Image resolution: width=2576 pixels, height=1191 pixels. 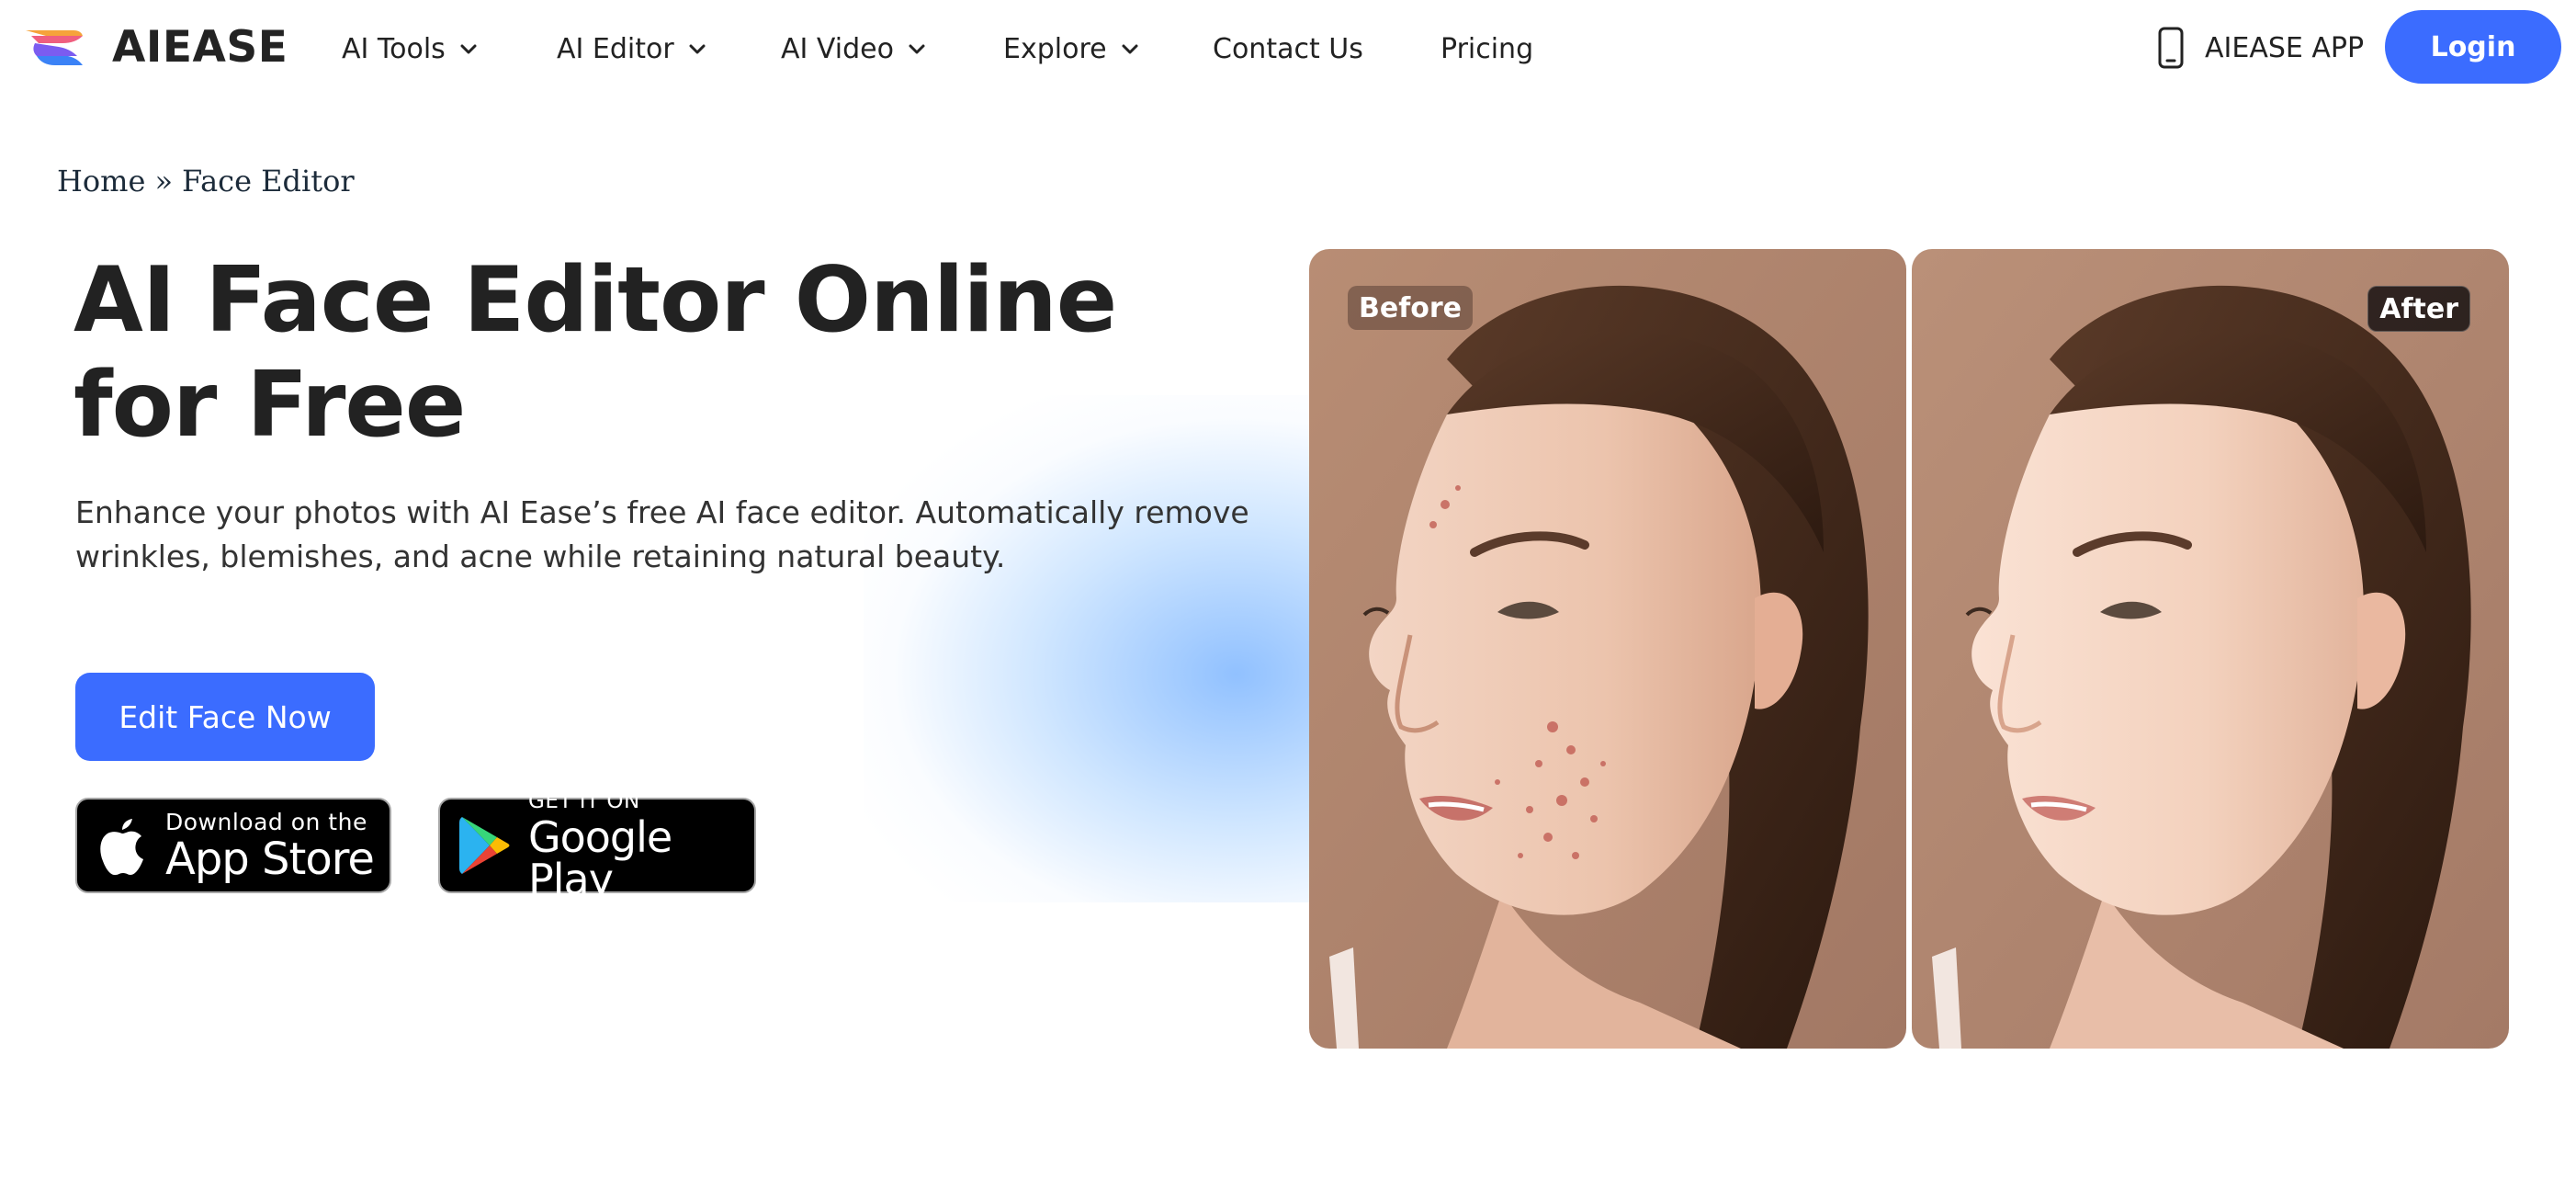 I want to click on app-store-badge-text: Download on the App Store, so click(x=270, y=847).